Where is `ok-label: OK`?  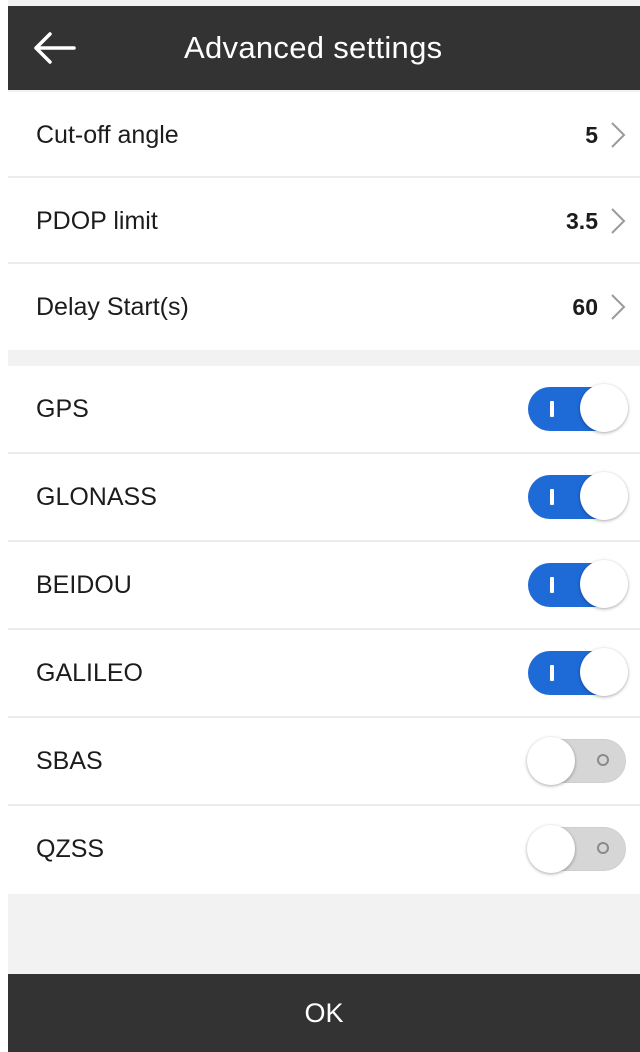 ok-label: OK is located at coordinates (324, 1012).